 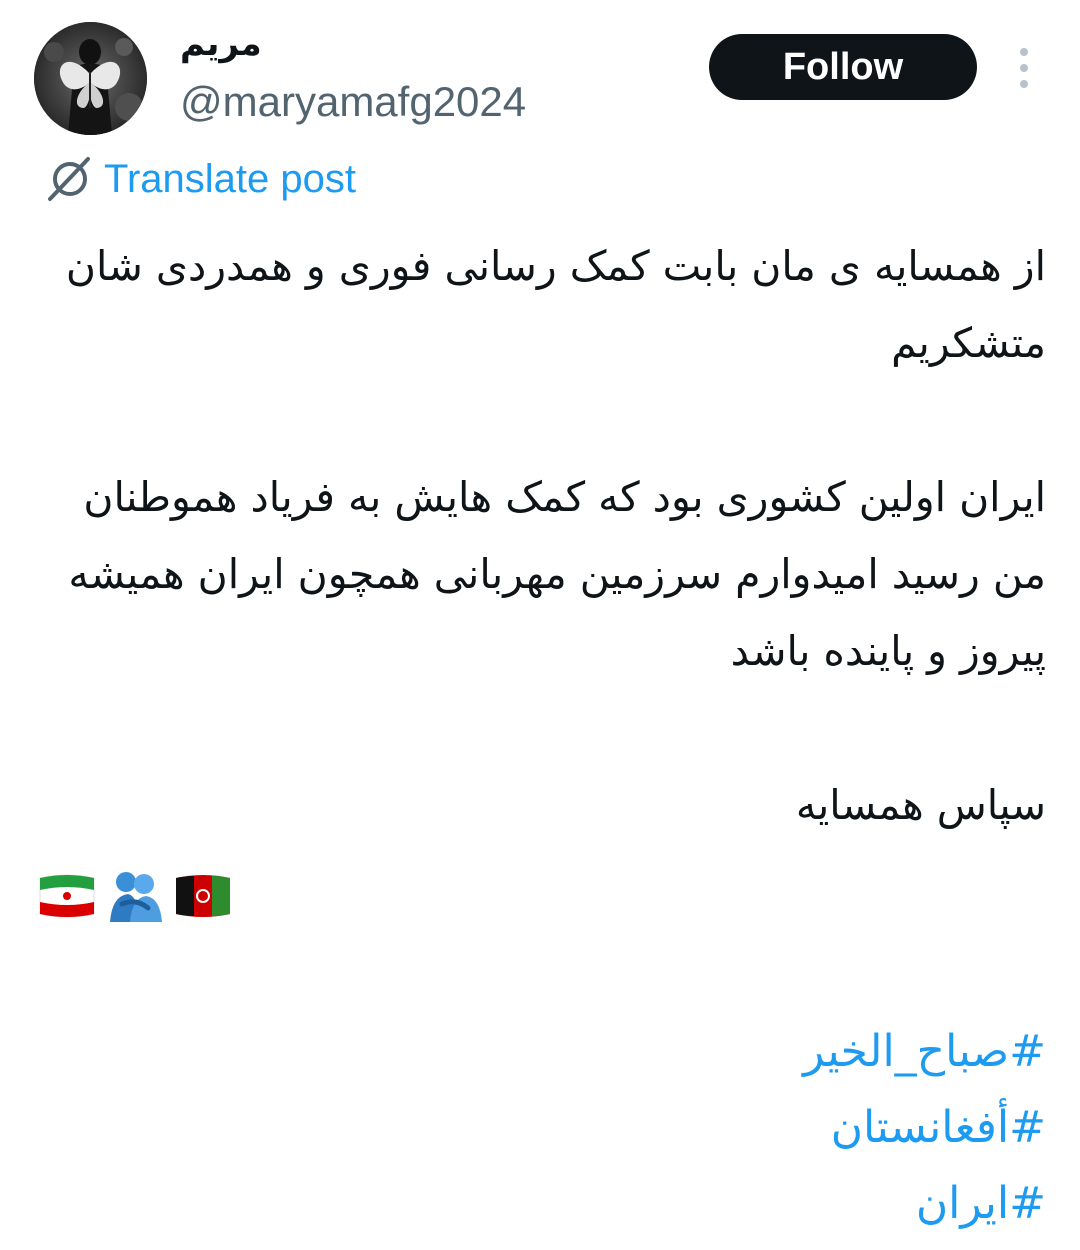 I want to click on post-paragraph: سپاس همسایه, so click(x=920, y=805).